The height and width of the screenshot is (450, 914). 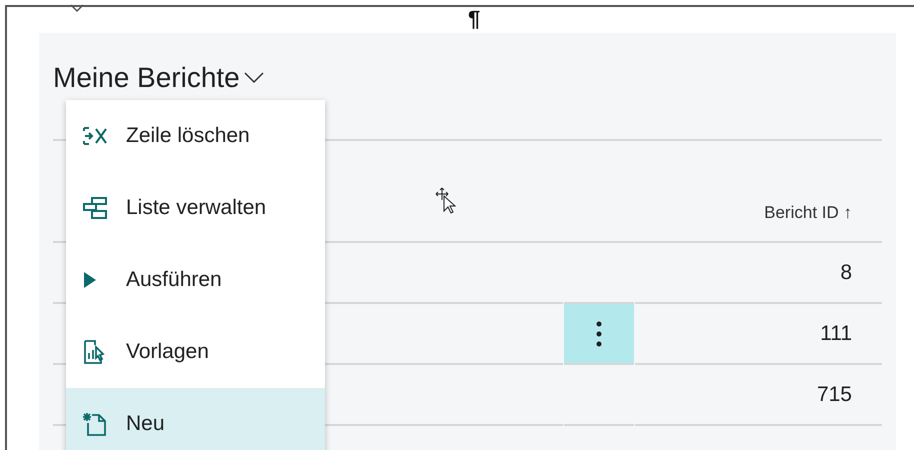 What do you see at coordinates (834, 395) in the screenshot?
I see `table-cell-text: 715` at bounding box center [834, 395].